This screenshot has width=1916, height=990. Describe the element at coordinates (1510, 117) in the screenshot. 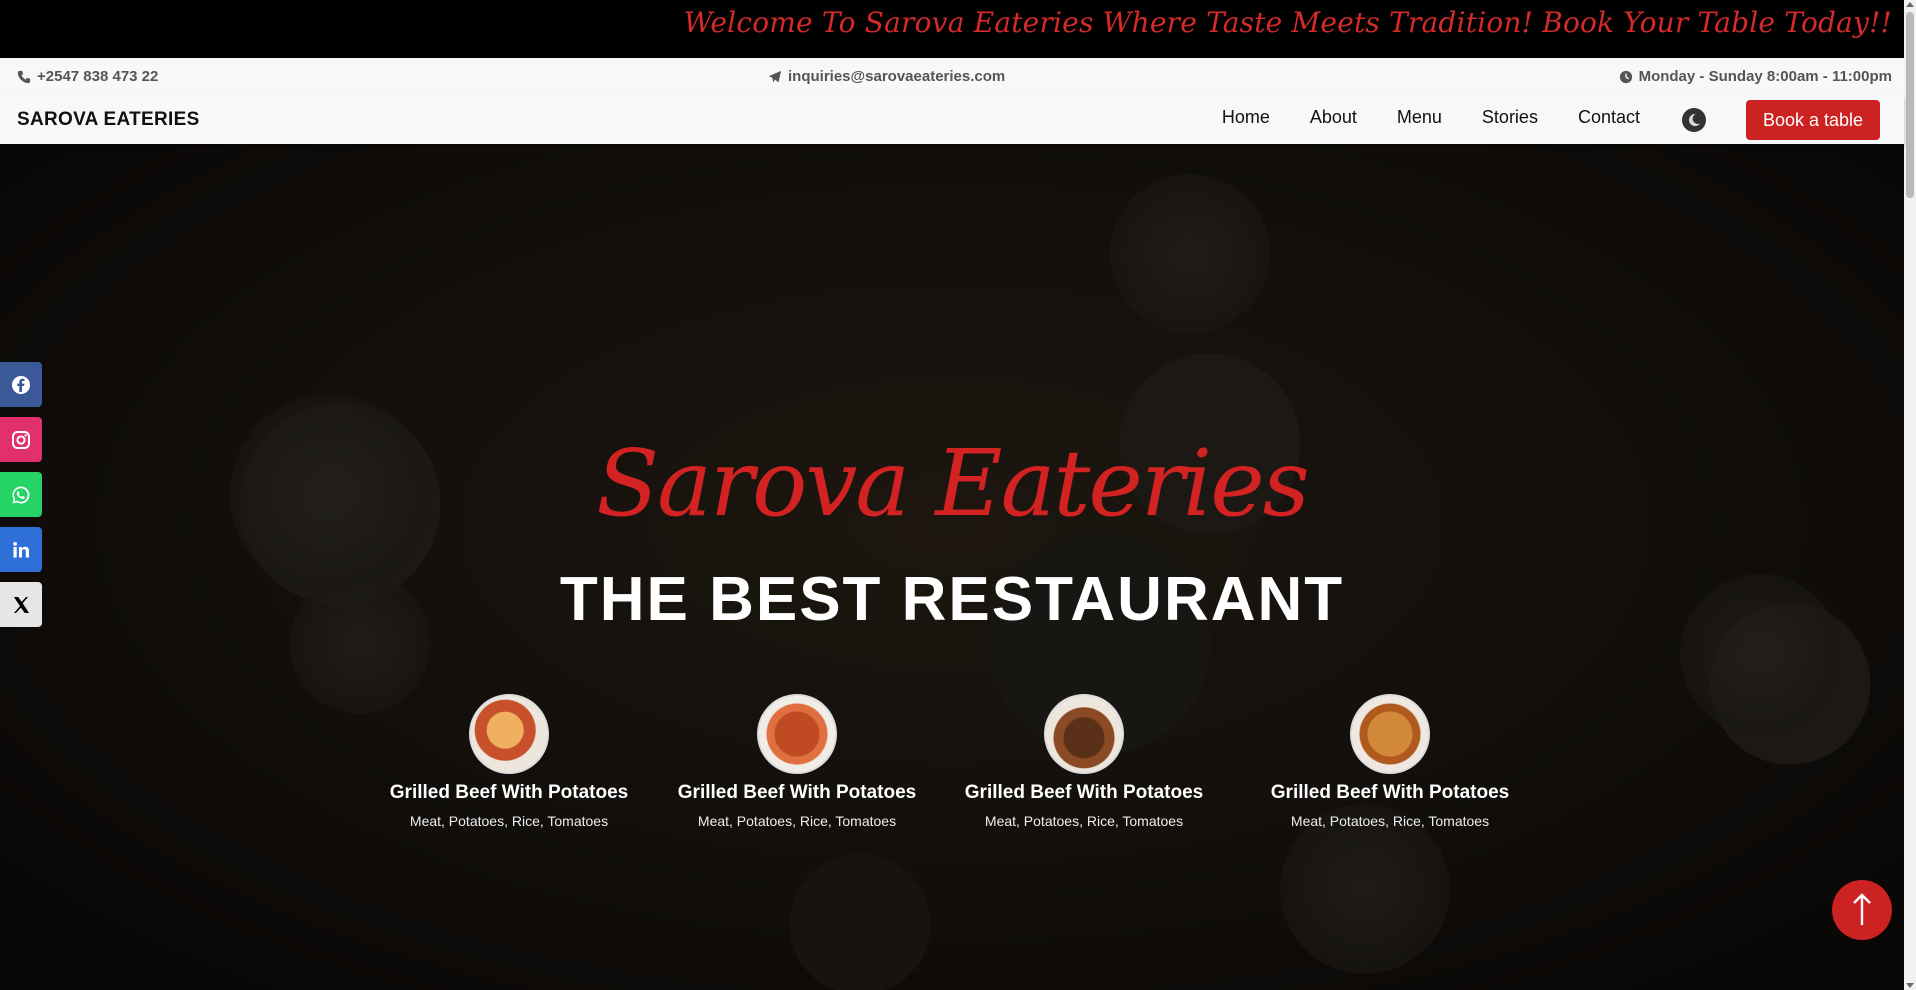

I see `nav-stories: Stories` at that location.